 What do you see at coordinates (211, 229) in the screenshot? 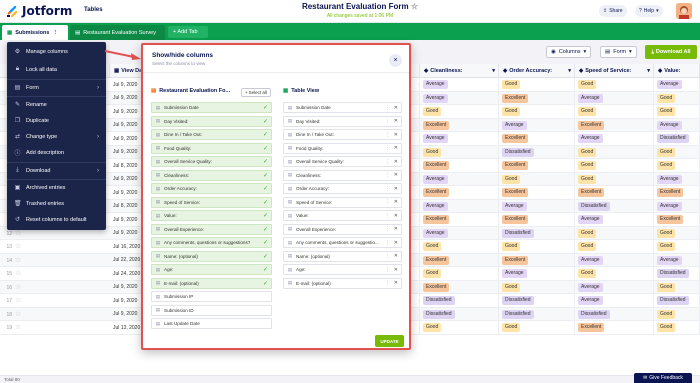
I see `form-field-item: ▤ Overall Experience: ✓` at bounding box center [211, 229].